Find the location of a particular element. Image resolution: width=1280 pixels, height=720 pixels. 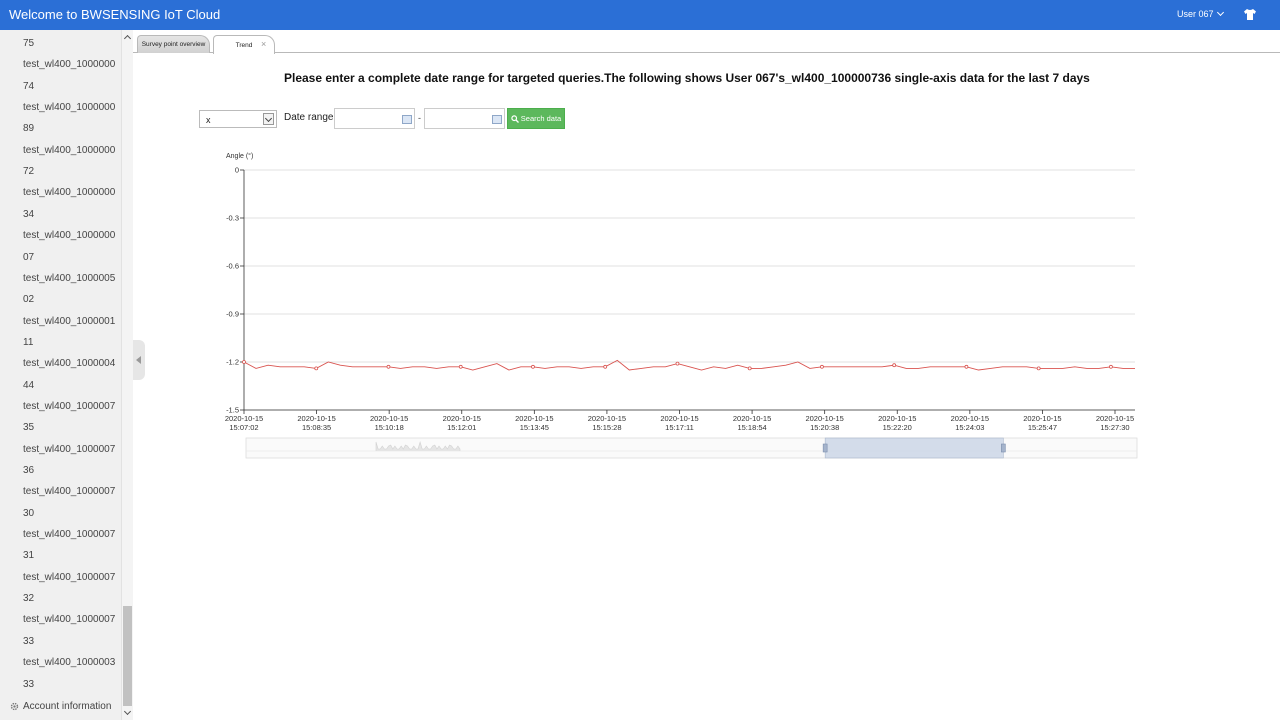

close-icon: × is located at coordinates (263, 44).